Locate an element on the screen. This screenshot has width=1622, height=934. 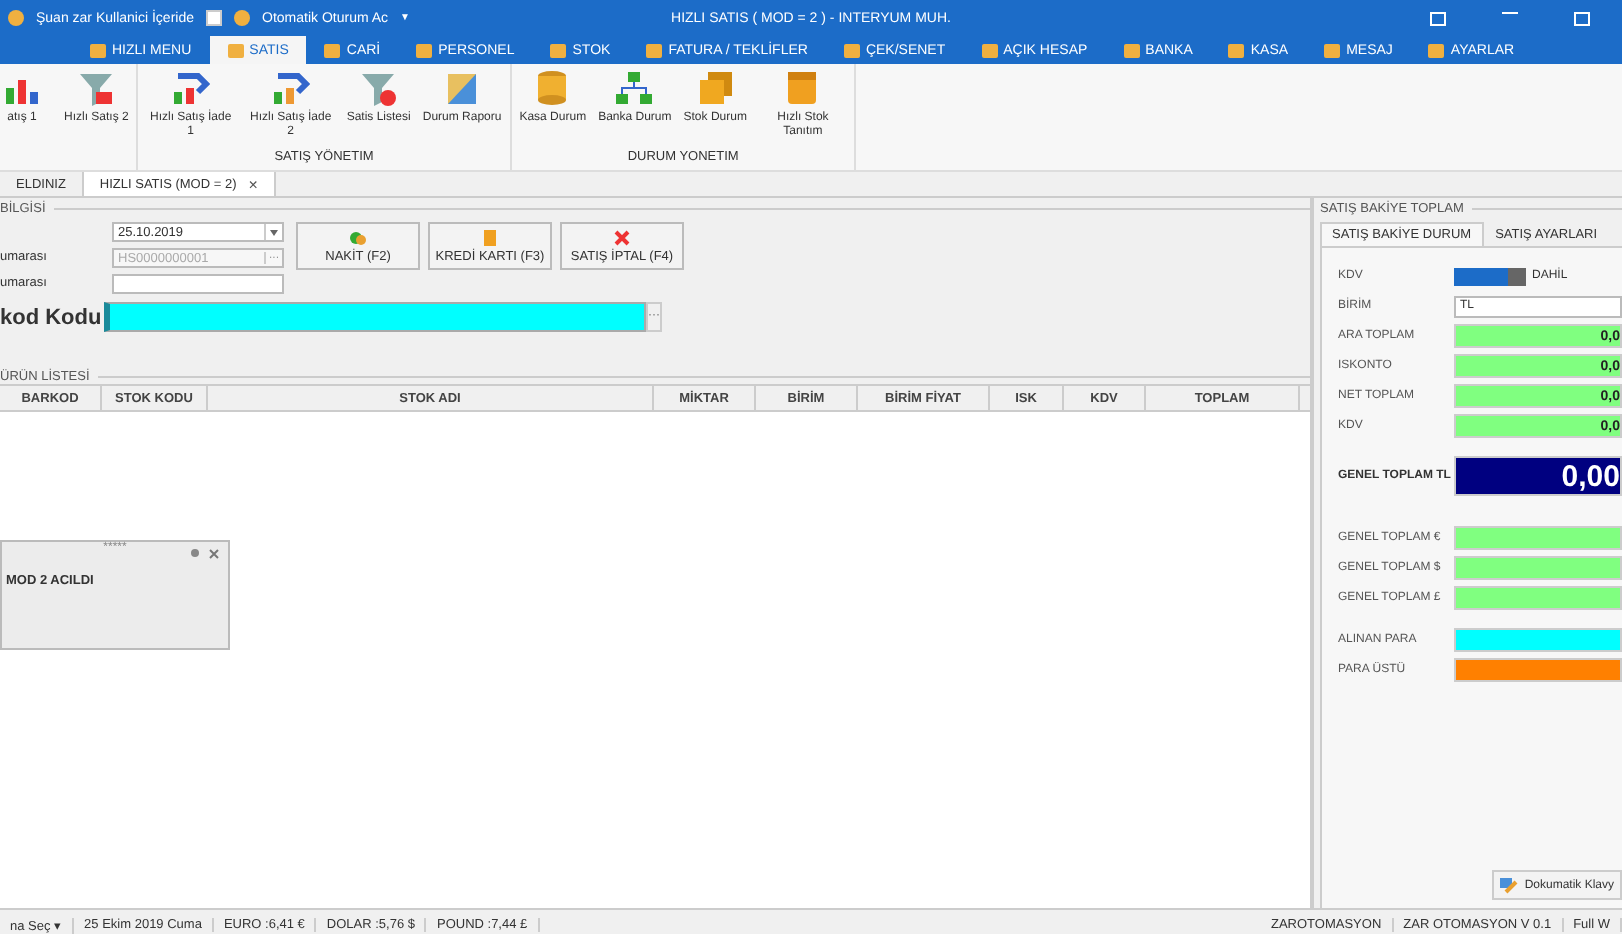
toggle-switch is located at coordinates (1490, 276).